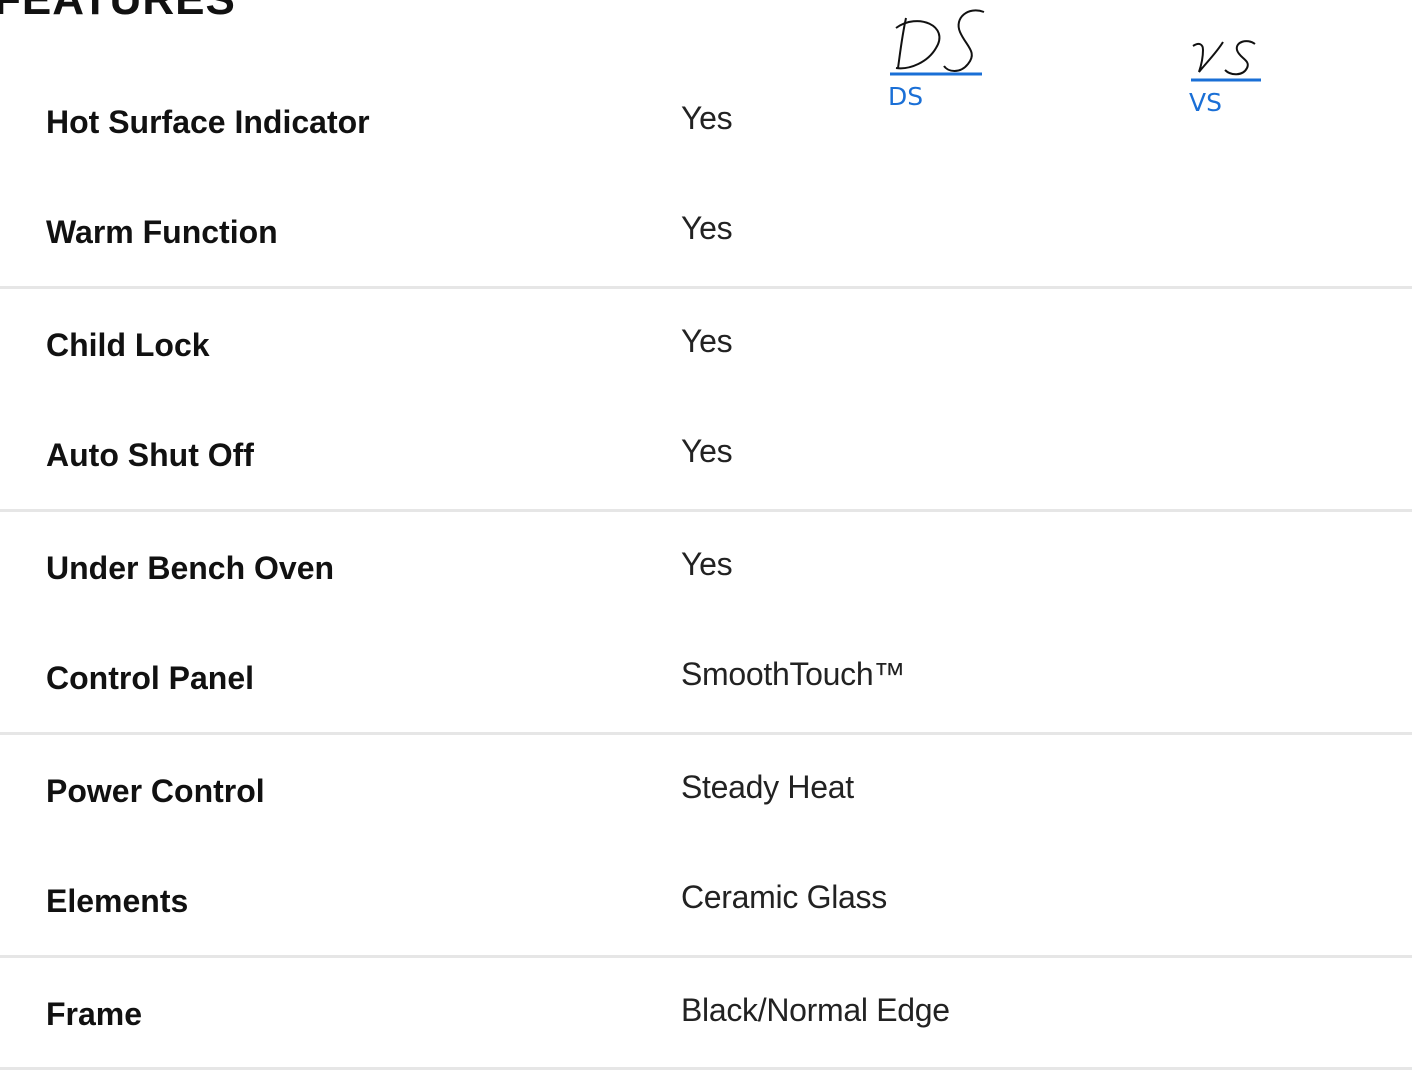  I want to click on spec-label: Frame, so click(94, 1014).